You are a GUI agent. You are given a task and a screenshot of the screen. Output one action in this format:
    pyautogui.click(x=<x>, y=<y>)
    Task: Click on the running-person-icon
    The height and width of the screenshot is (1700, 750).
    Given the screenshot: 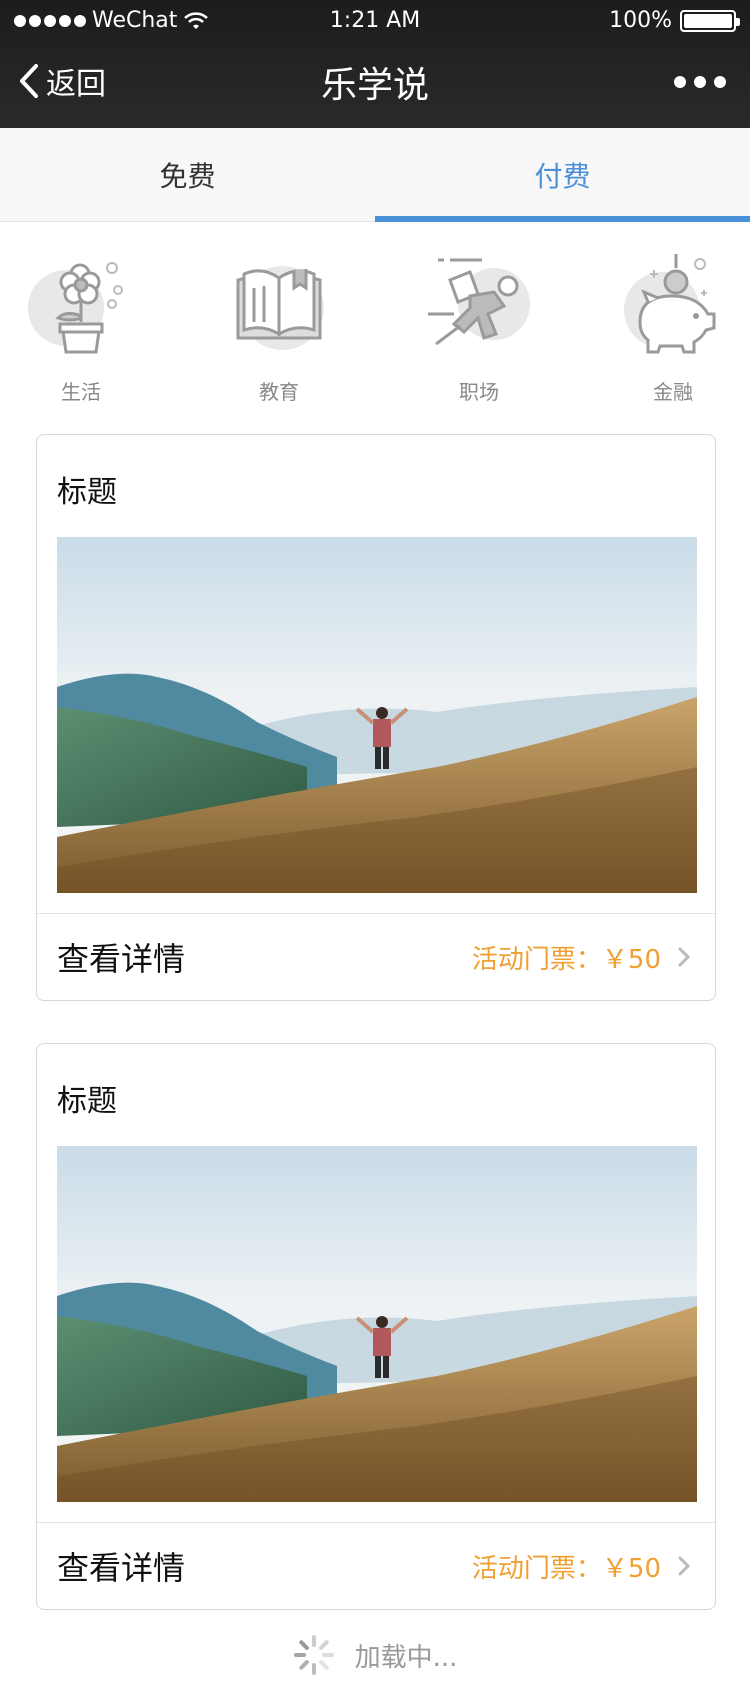 What is the action you would take?
    pyautogui.click(x=479, y=302)
    